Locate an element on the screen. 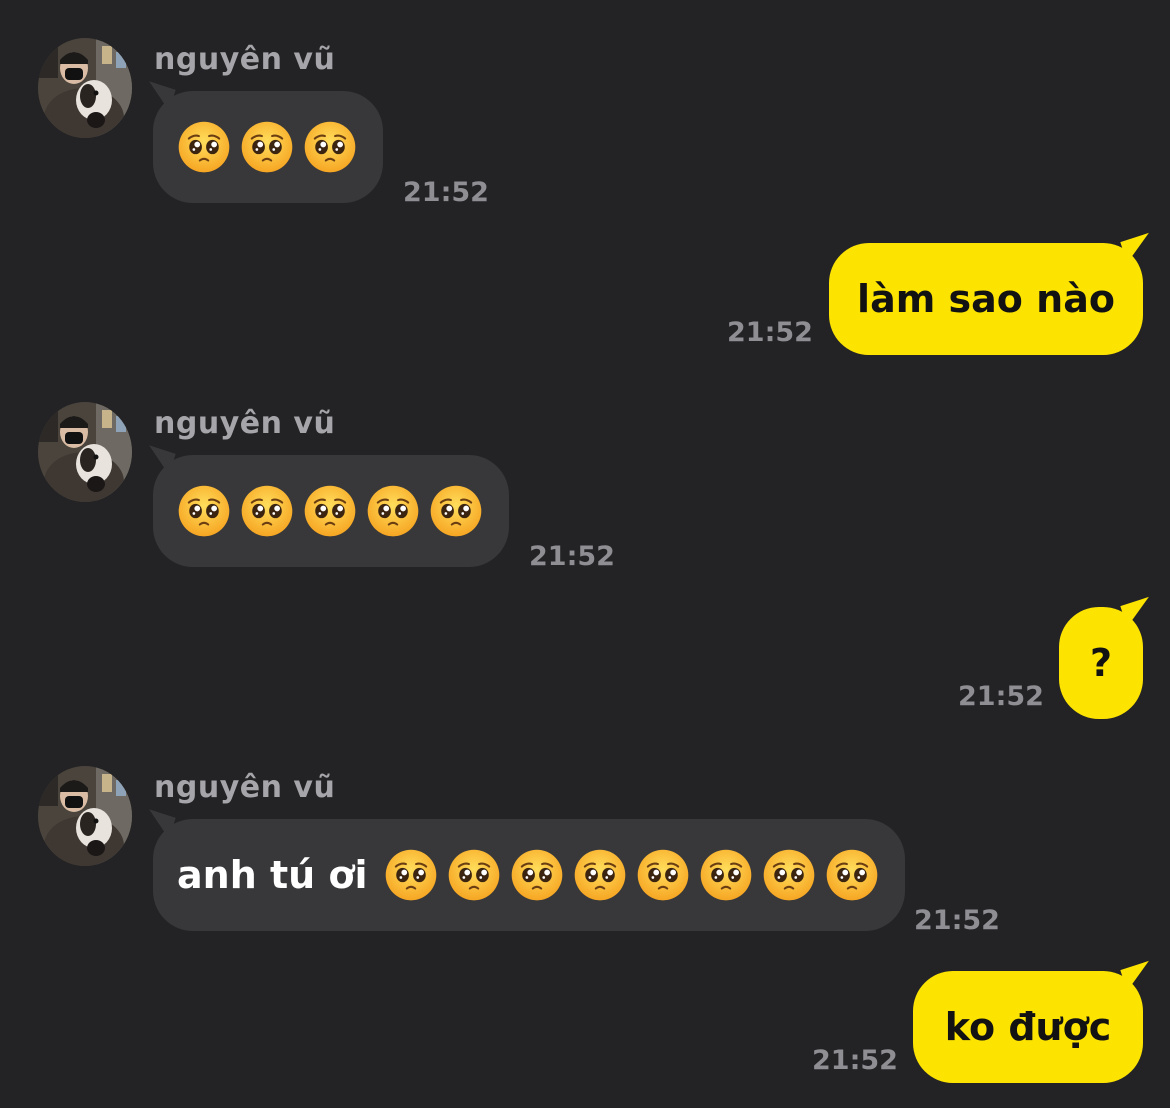  outgoing-message-bubble: ? is located at coordinates (1107, 657).